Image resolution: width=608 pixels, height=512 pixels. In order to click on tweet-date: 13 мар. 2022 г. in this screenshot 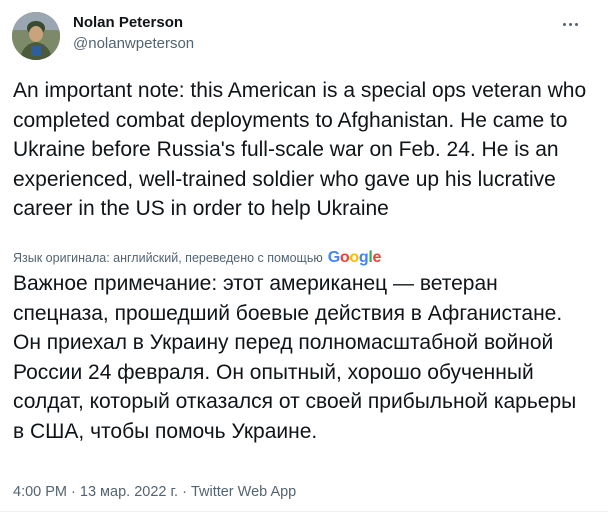, I will do `click(129, 492)`.